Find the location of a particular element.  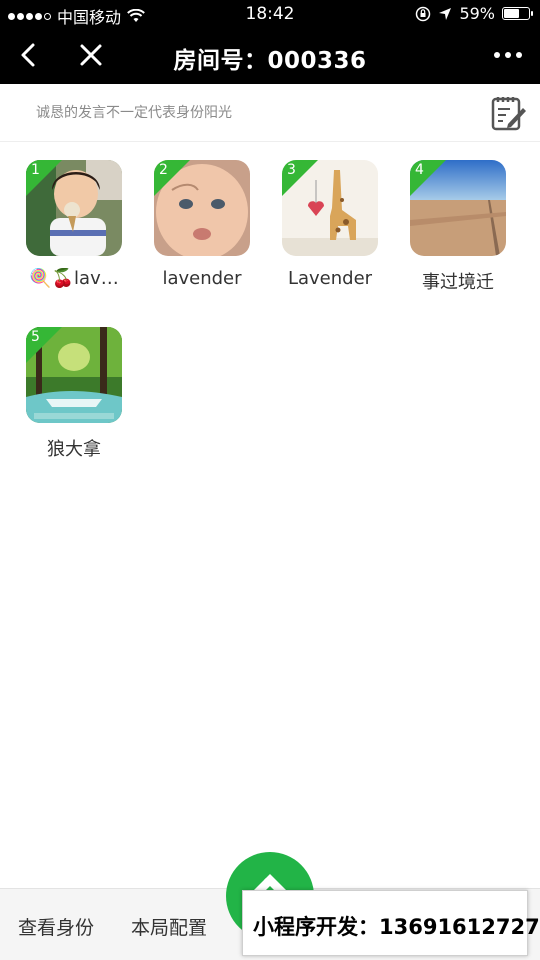

avatar: 5 is located at coordinates (74, 375).